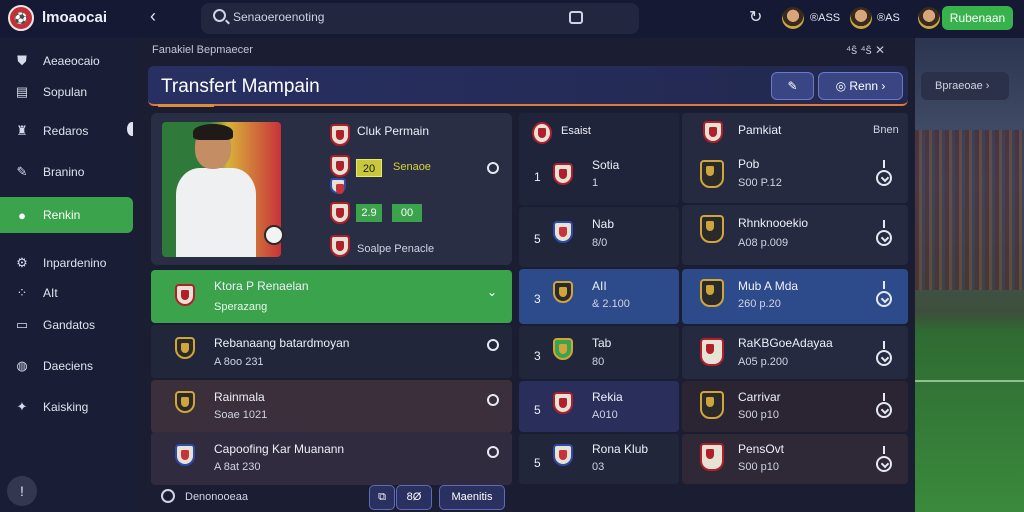 Image resolution: width=1024 pixels, height=512 pixels. Describe the element at coordinates (492, 292) in the screenshot. I see `chevron-down-icon: ⌄` at that location.